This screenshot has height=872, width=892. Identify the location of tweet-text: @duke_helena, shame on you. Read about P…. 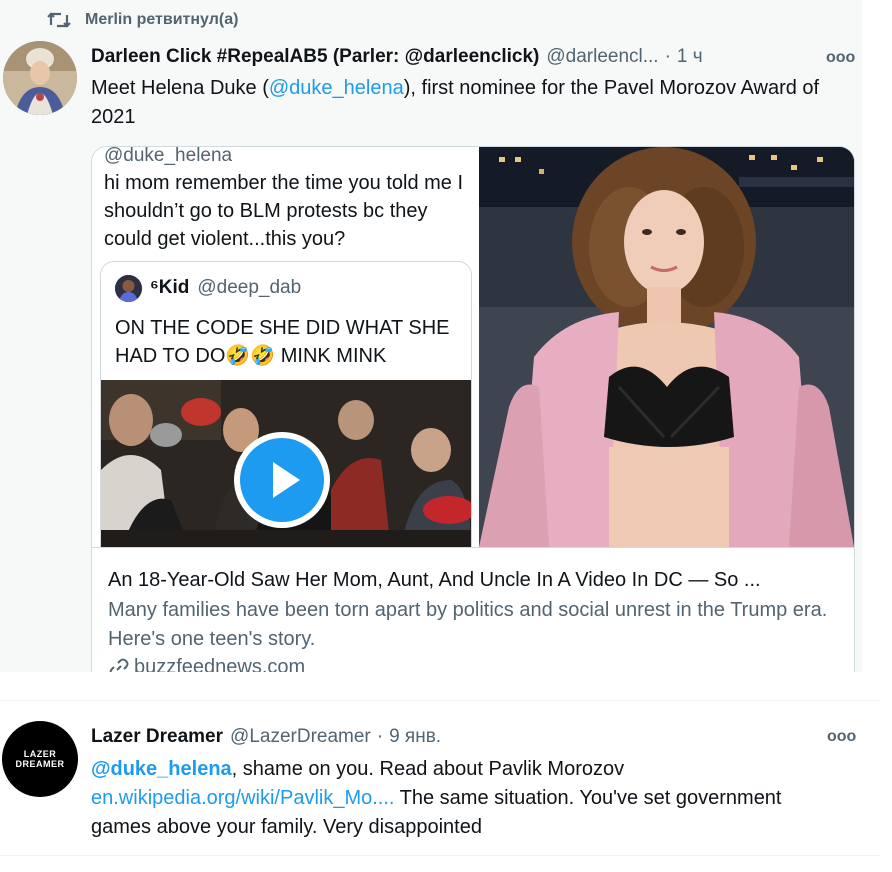
(461, 798).